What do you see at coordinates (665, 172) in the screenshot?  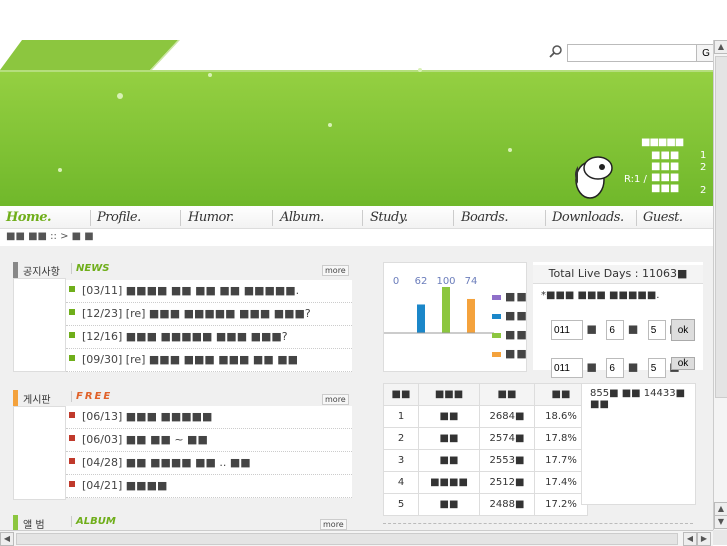 I see `banner-grid: ■■■ ■■■ ■■■ ■■■` at bounding box center [665, 172].